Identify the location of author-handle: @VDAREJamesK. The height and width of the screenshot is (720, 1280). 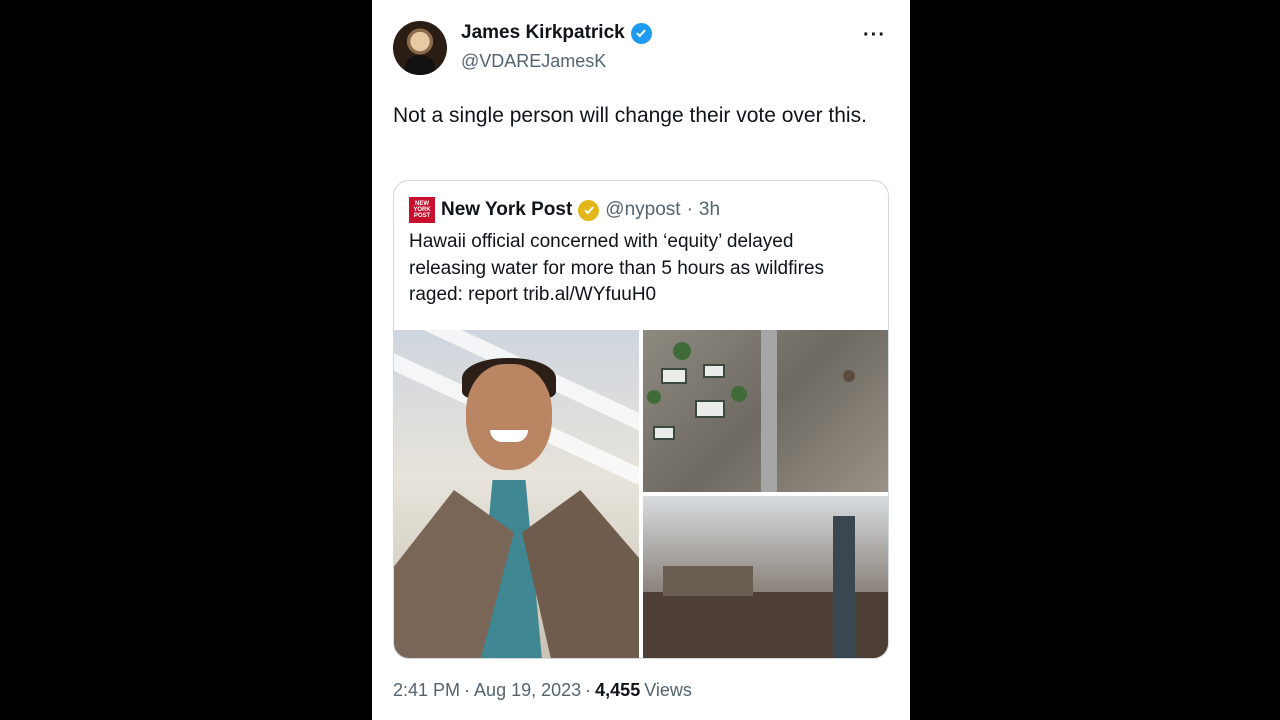
(533, 61).